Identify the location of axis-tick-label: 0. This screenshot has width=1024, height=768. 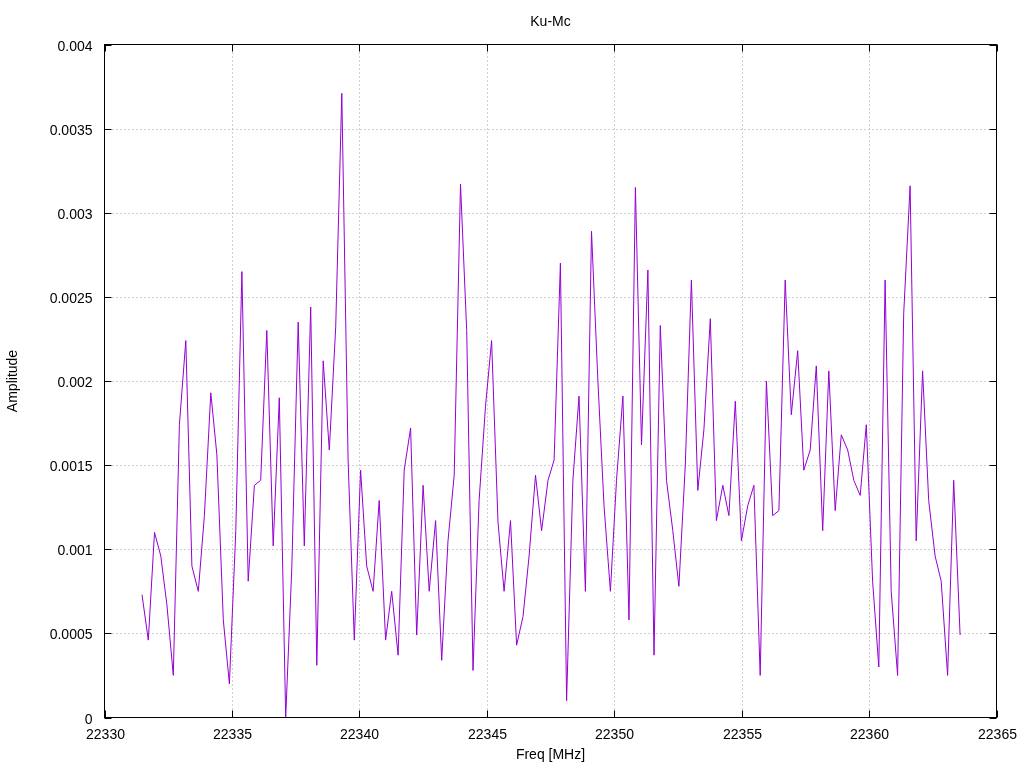
(88, 718).